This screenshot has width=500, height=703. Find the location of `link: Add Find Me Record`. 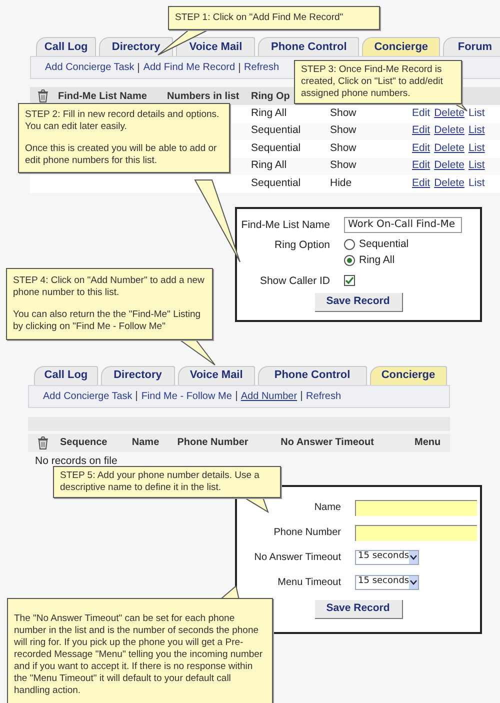

link: Add Find Me Record is located at coordinates (189, 67).